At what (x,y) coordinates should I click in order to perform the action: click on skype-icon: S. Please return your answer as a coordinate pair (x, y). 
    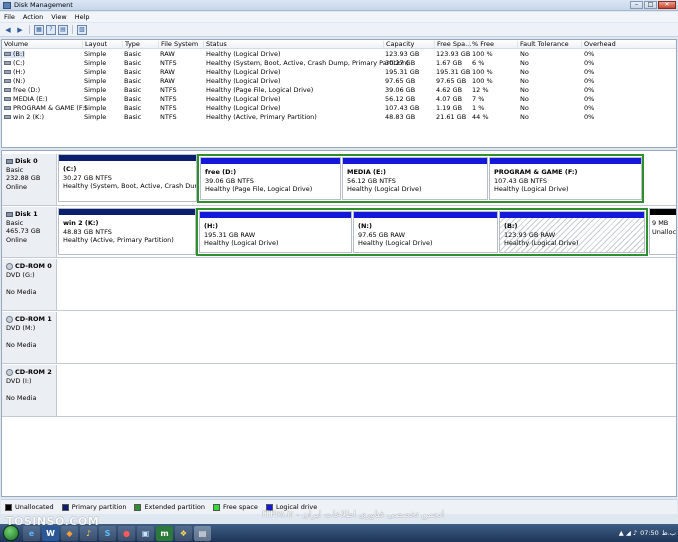
    Looking at the image, I should click on (107, 533).